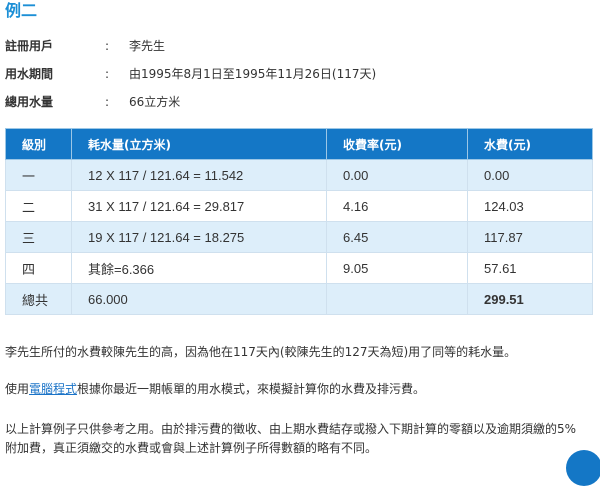 The image size is (600, 486). I want to click on cell-tier: 四, so click(38, 268).